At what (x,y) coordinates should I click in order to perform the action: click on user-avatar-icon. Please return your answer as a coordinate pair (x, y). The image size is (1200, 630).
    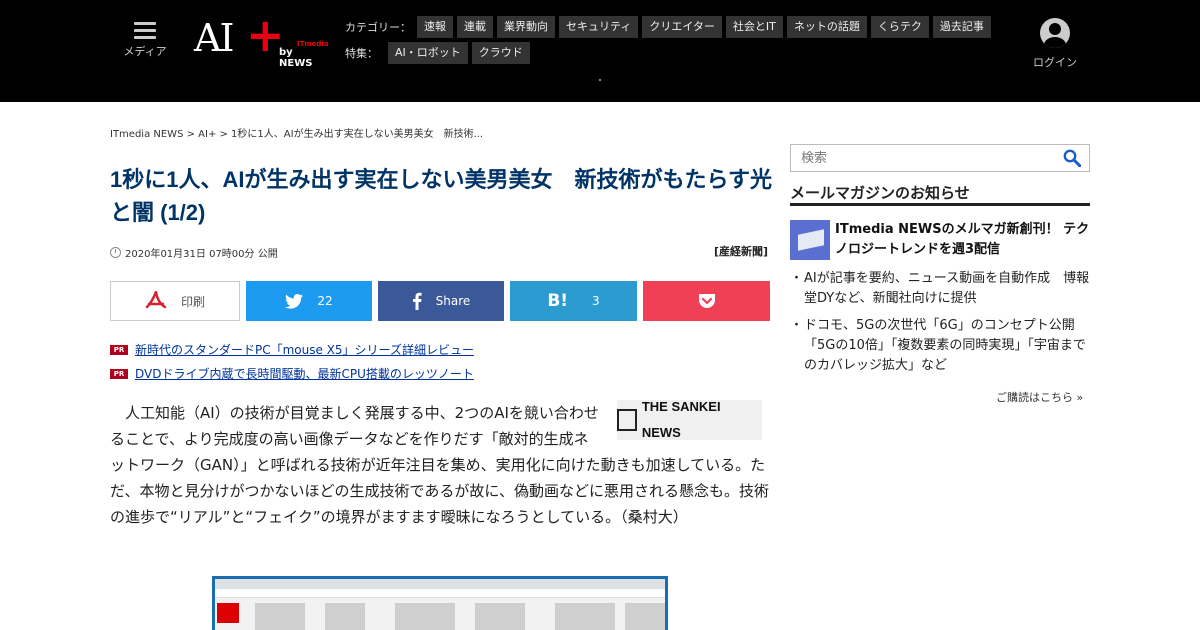
    Looking at the image, I should click on (1055, 33).